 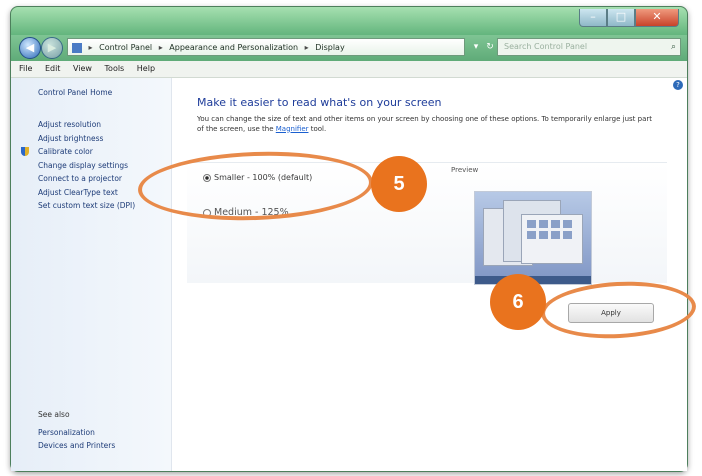 I want to click on shield-icon, so click(x=25, y=151).